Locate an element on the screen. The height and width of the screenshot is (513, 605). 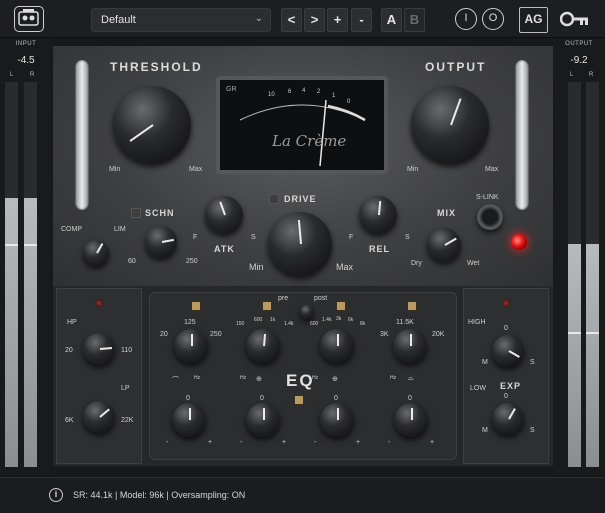
threshold-knob is located at coordinates (152, 125).